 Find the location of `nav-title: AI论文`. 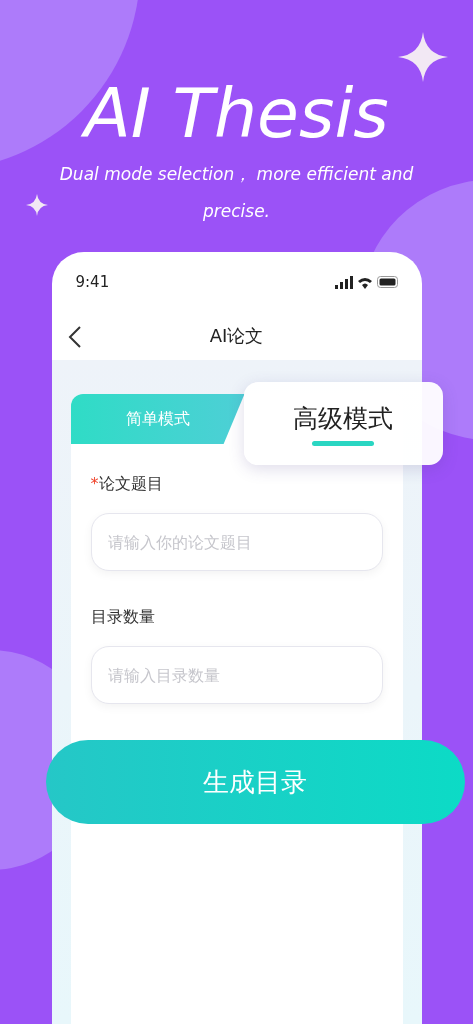

nav-title: AI论文 is located at coordinates (236, 336).